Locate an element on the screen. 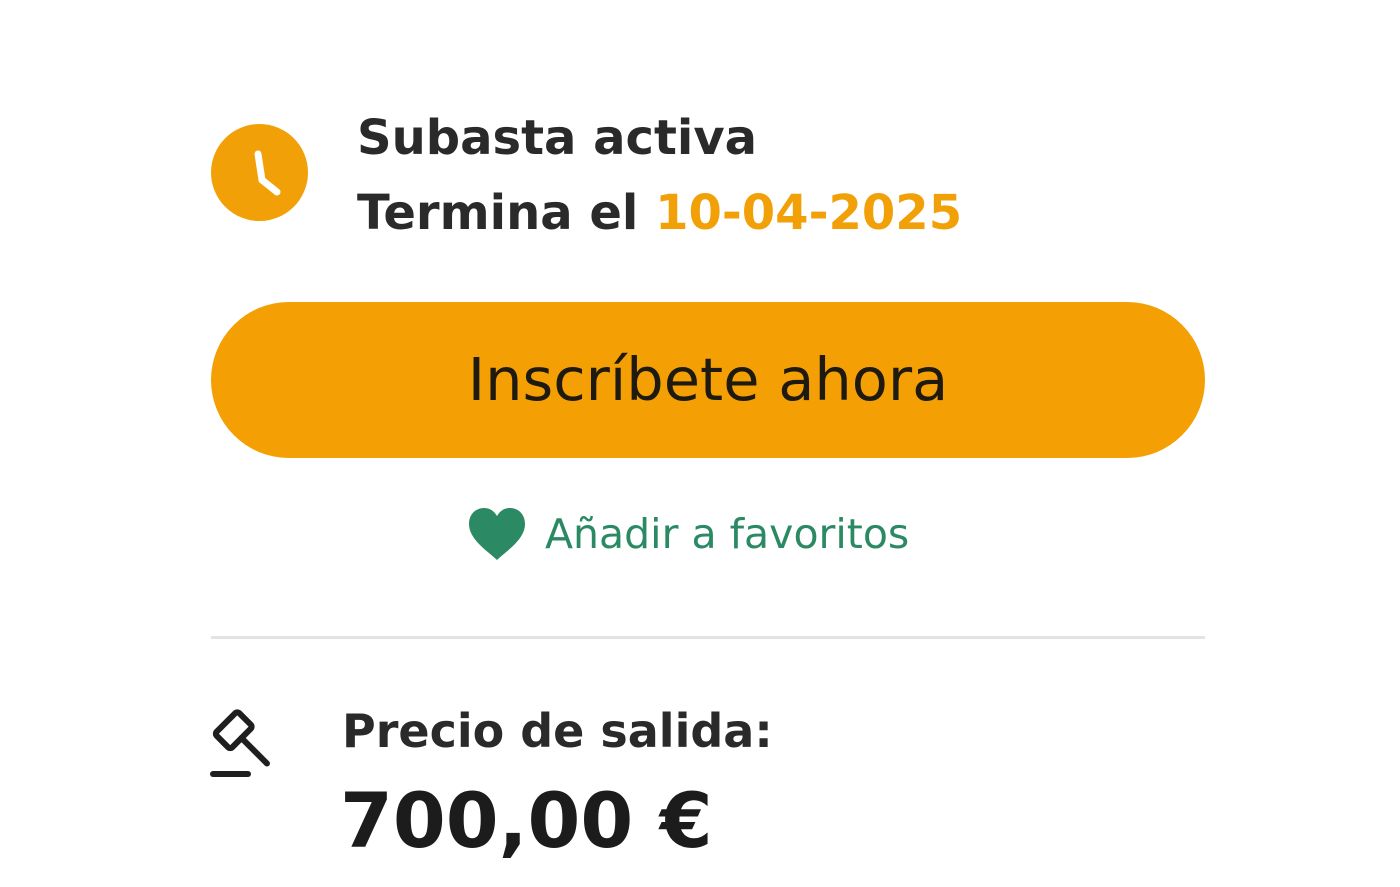 Image resolution: width=1400 pixels, height=887 pixels. add-to-favorites-label: Añadir a favoritos is located at coordinates (727, 534).